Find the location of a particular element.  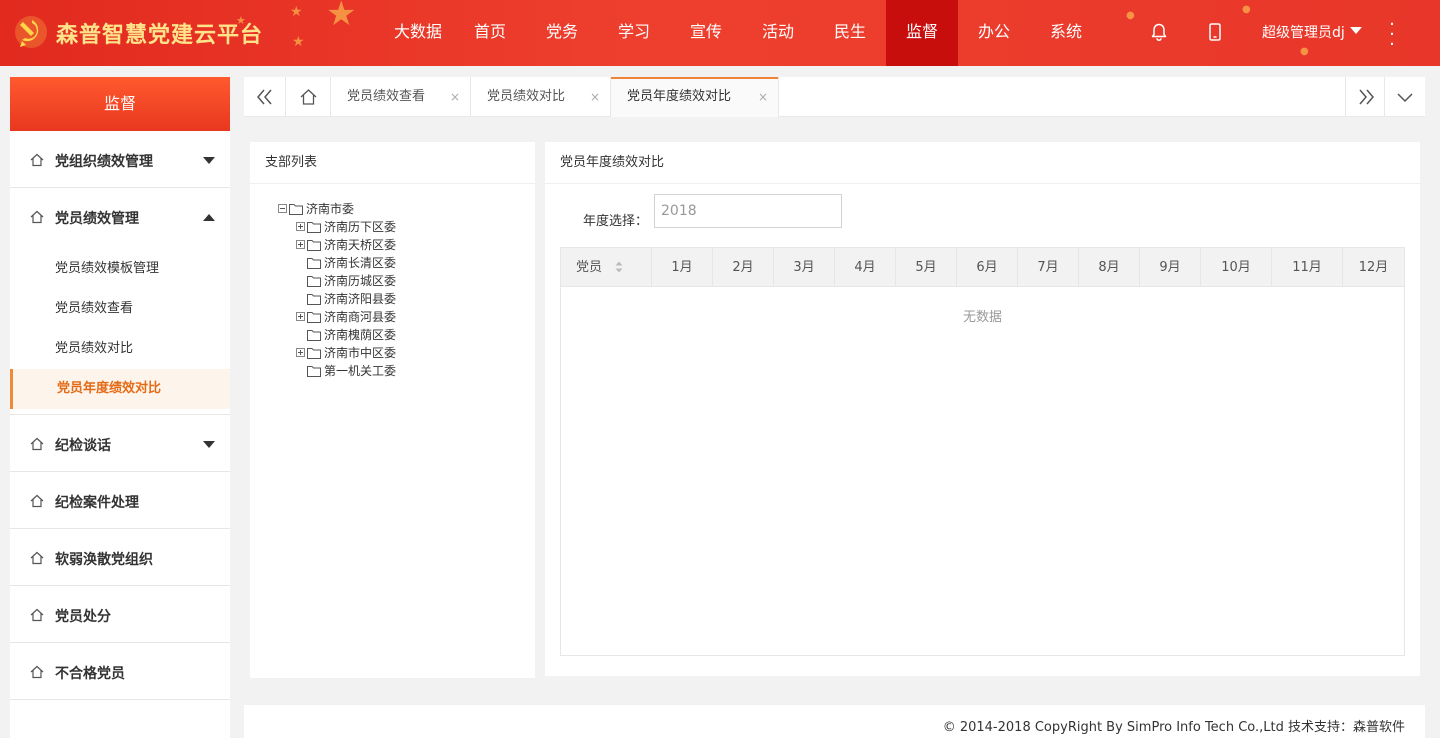

column-header-month: 5月 is located at coordinates (926, 267).